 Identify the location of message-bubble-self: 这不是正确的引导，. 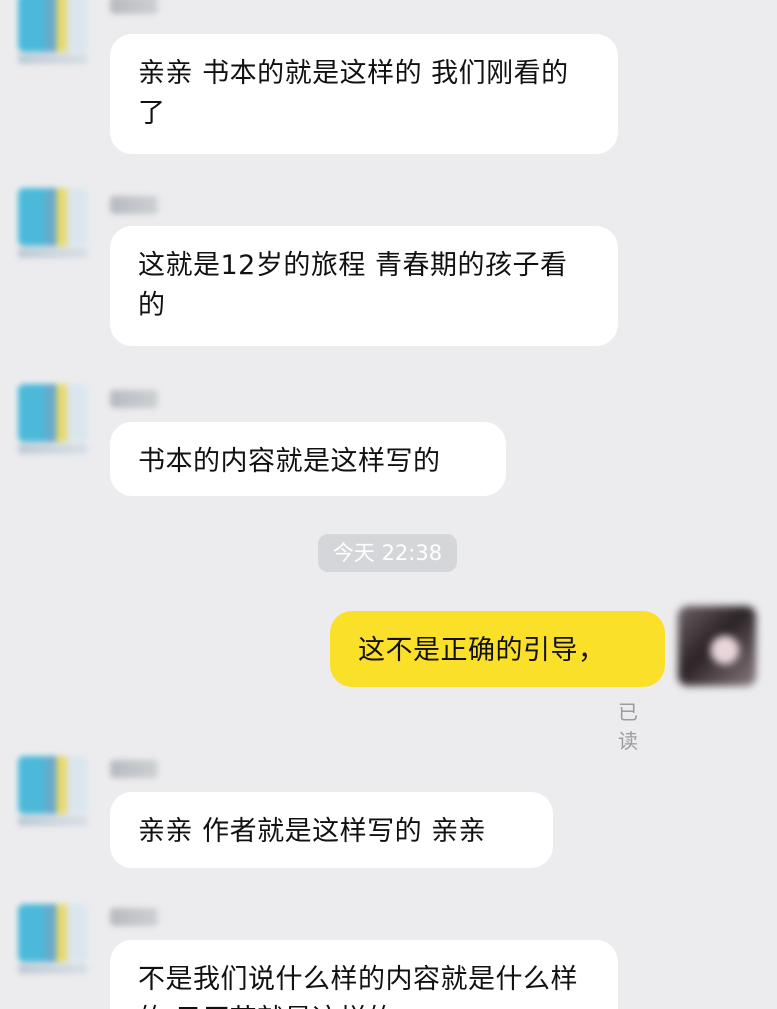
(497, 649).